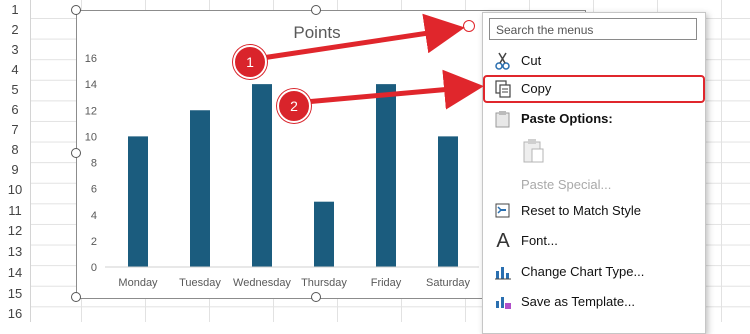 This screenshot has height=334, width=750. What do you see at coordinates (372, 61) in the screenshot?
I see `annotation-layer` at bounding box center [372, 61].